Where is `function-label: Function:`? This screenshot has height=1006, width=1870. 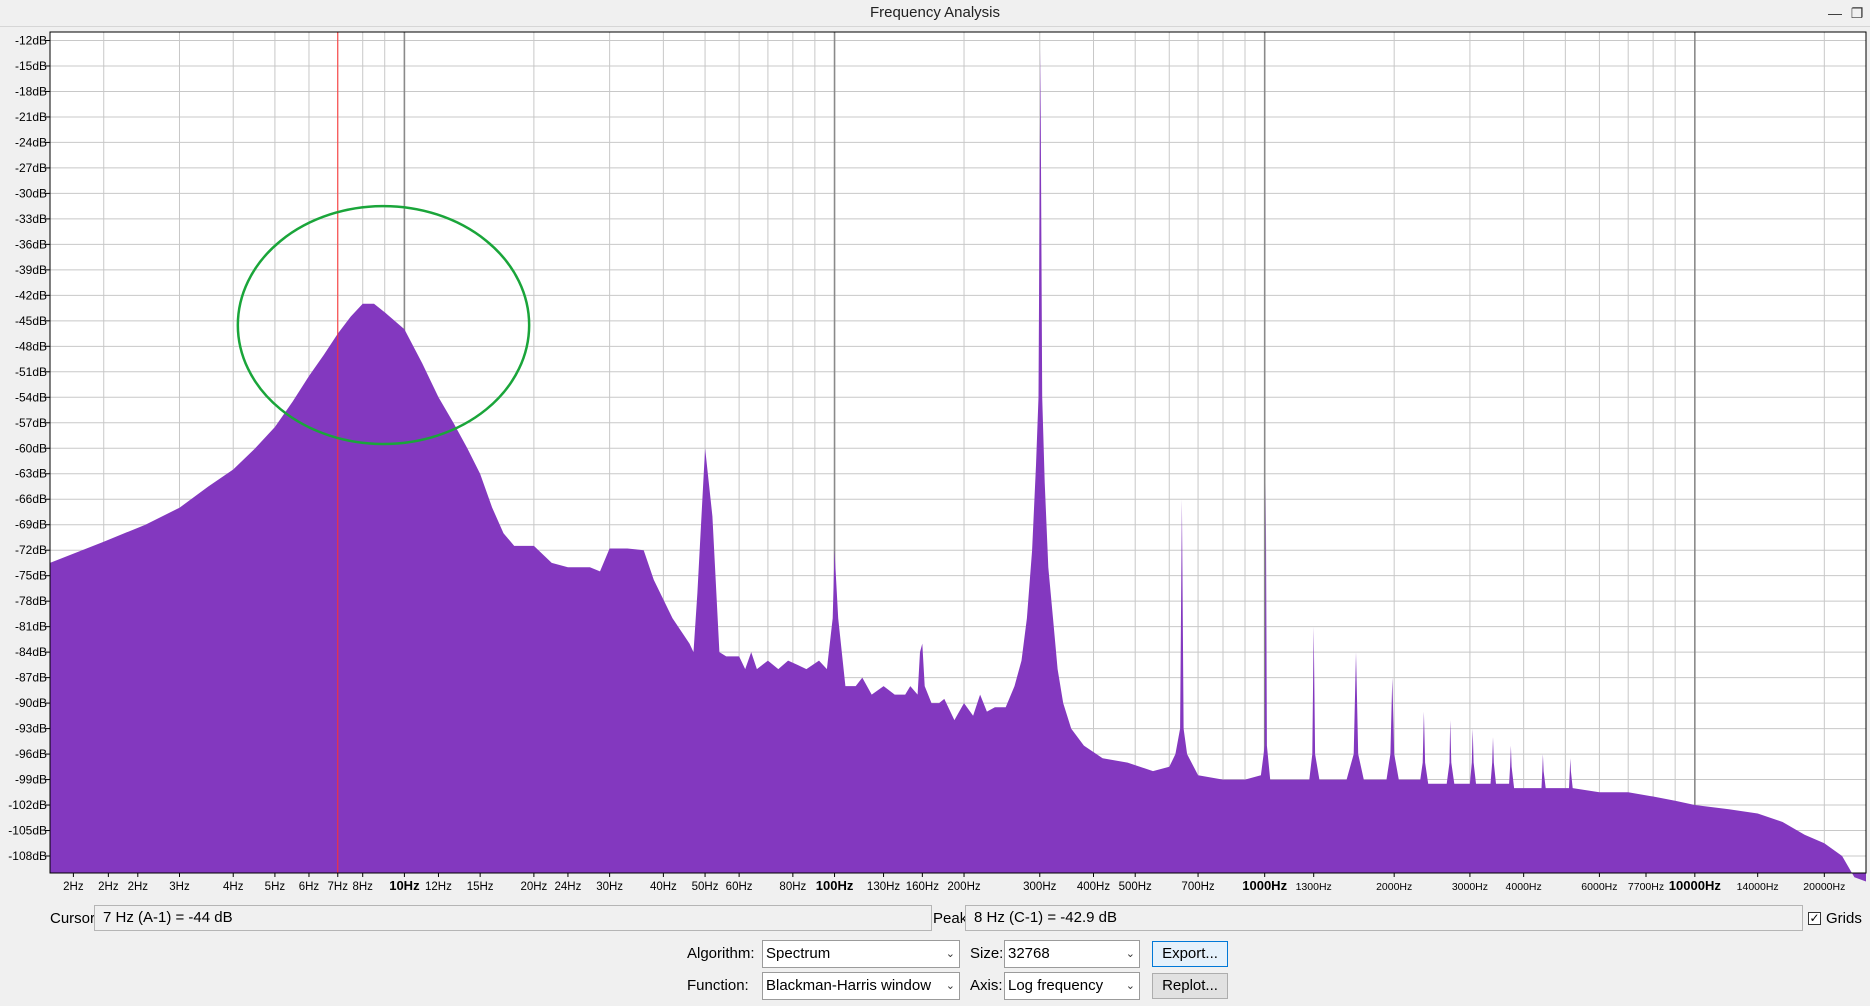
function-label: Function: is located at coordinates (718, 985).